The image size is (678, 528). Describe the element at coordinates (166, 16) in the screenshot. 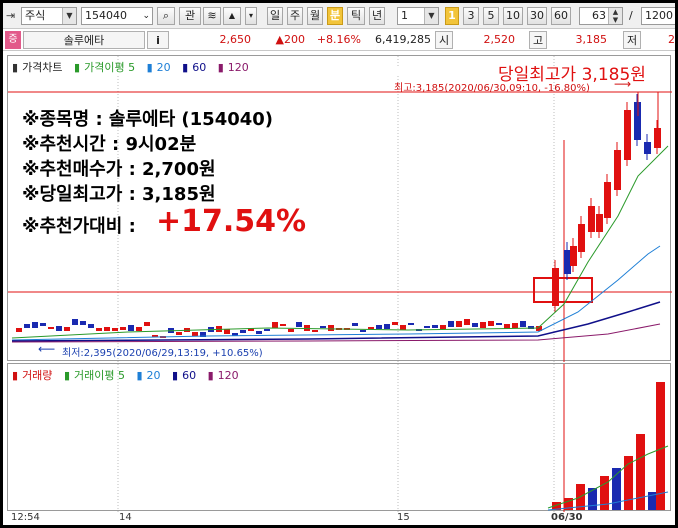

I see `search-button: ⌕` at that location.